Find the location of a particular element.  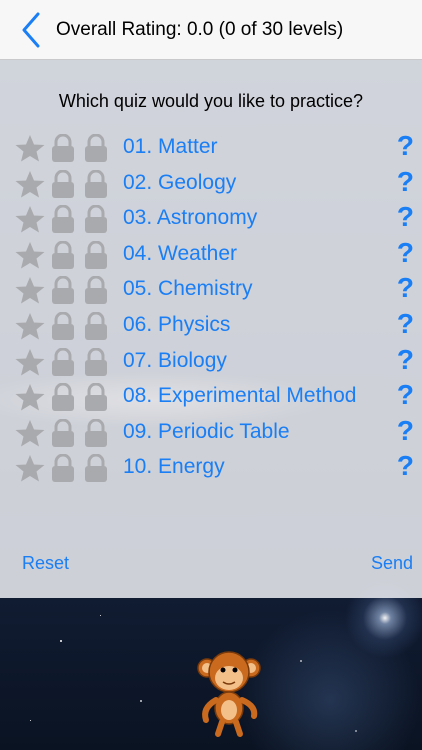

quiz-row-7: 07. Biology ? is located at coordinates (211, 361).